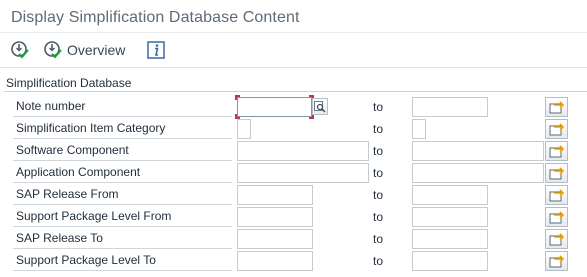 This screenshot has width=587, height=277. Describe the element at coordinates (122, 151) in the screenshot. I see `field-label: Software Component` at that location.